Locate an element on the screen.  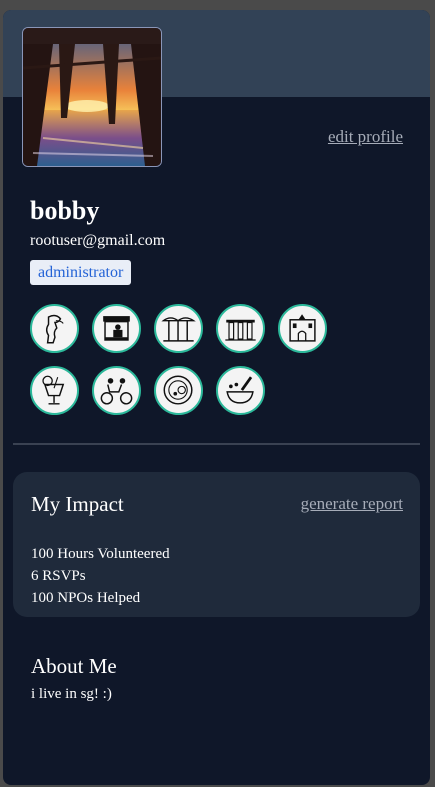
profile-name: bobby is located at coordinates (65, 210).